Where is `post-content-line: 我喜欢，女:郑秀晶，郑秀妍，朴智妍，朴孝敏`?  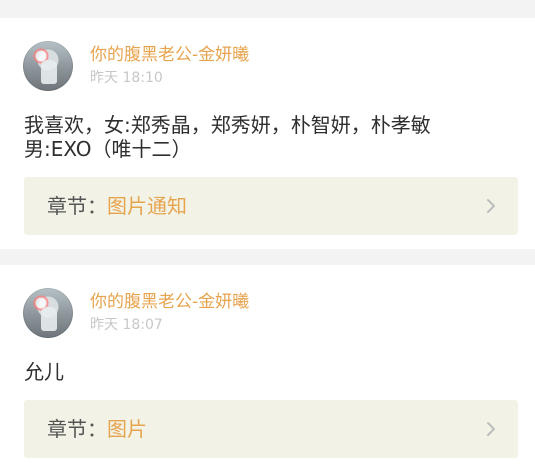
post-content-line: 我喜欢，女:郑秀晶，郑秀妍，朴智妍，朴孝敏 is located at coordinates (227, 125).